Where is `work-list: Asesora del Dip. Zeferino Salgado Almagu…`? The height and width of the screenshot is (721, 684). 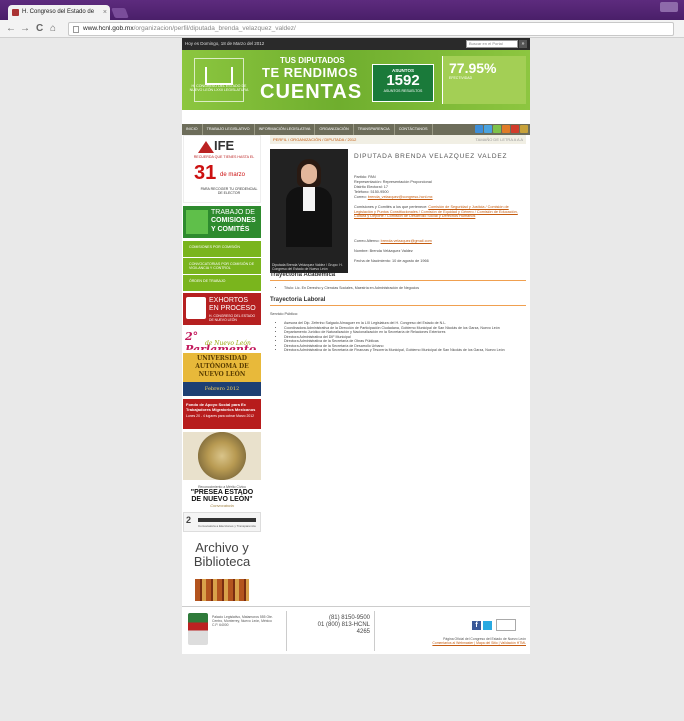
work-list: Asesora del Dip. Zeferino Salgado Almagu… is located at coordinates (400, 337).